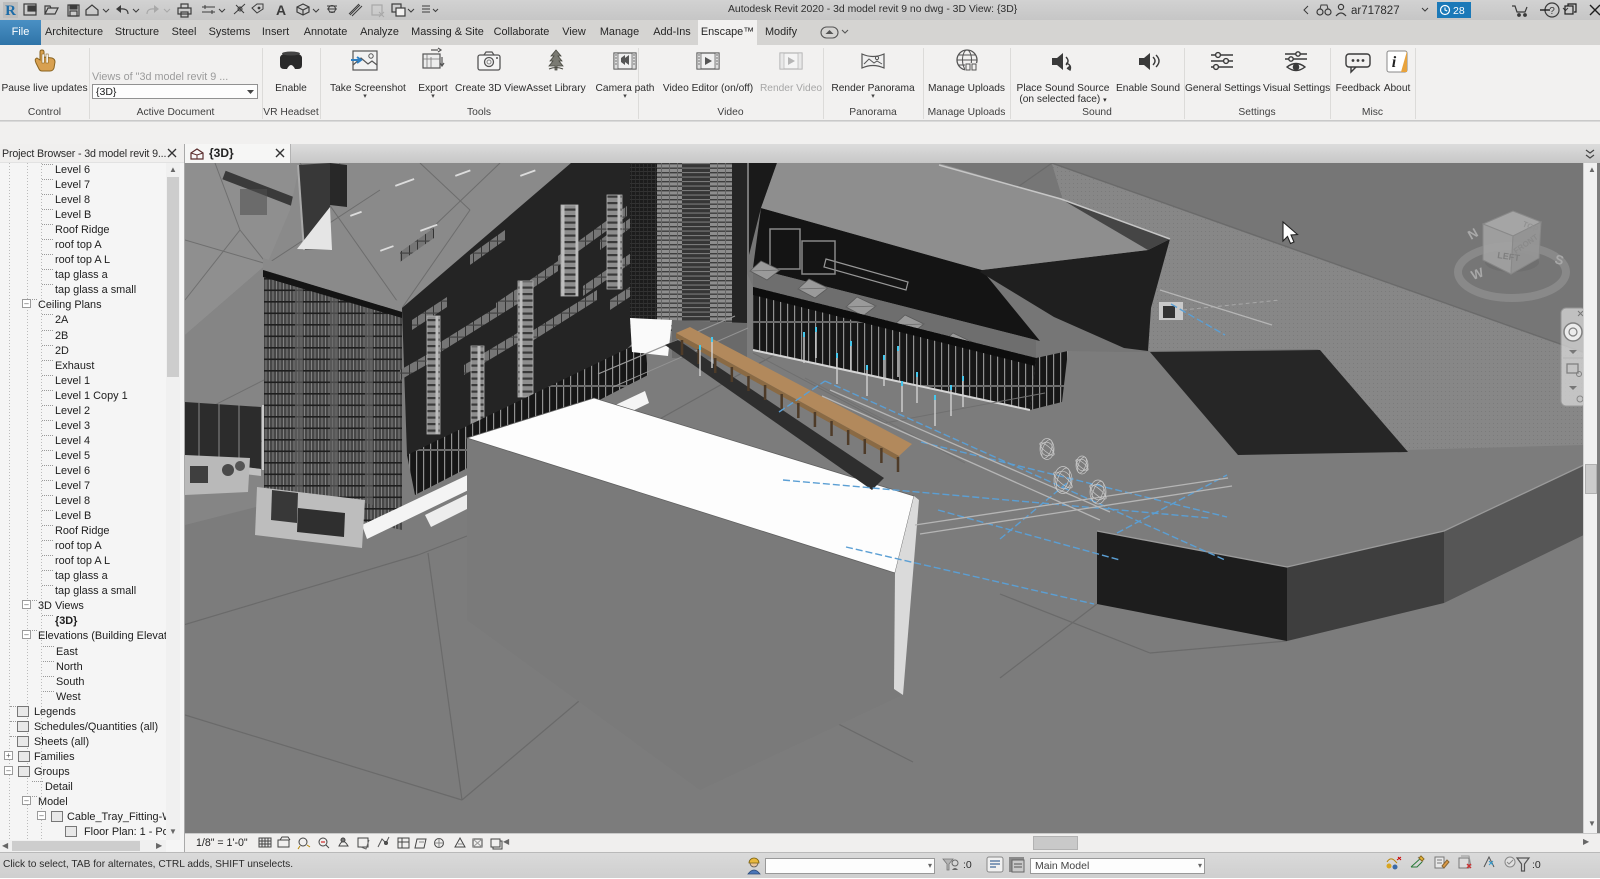 The width and height of the screenshot is (1600, 879). I want to click on svg-text: A, so click(281, 10).